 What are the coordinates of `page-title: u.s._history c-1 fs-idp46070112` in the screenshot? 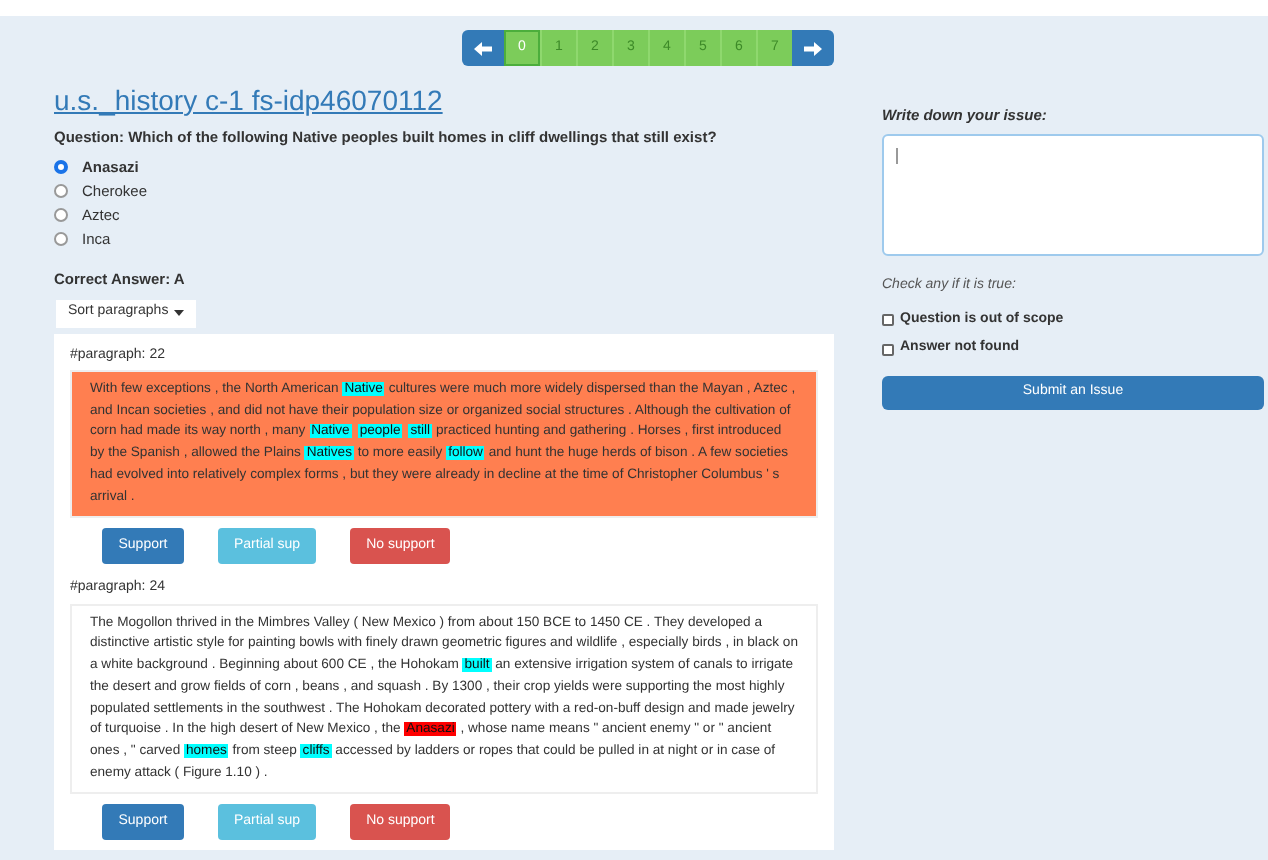 It's located at (444, 100).